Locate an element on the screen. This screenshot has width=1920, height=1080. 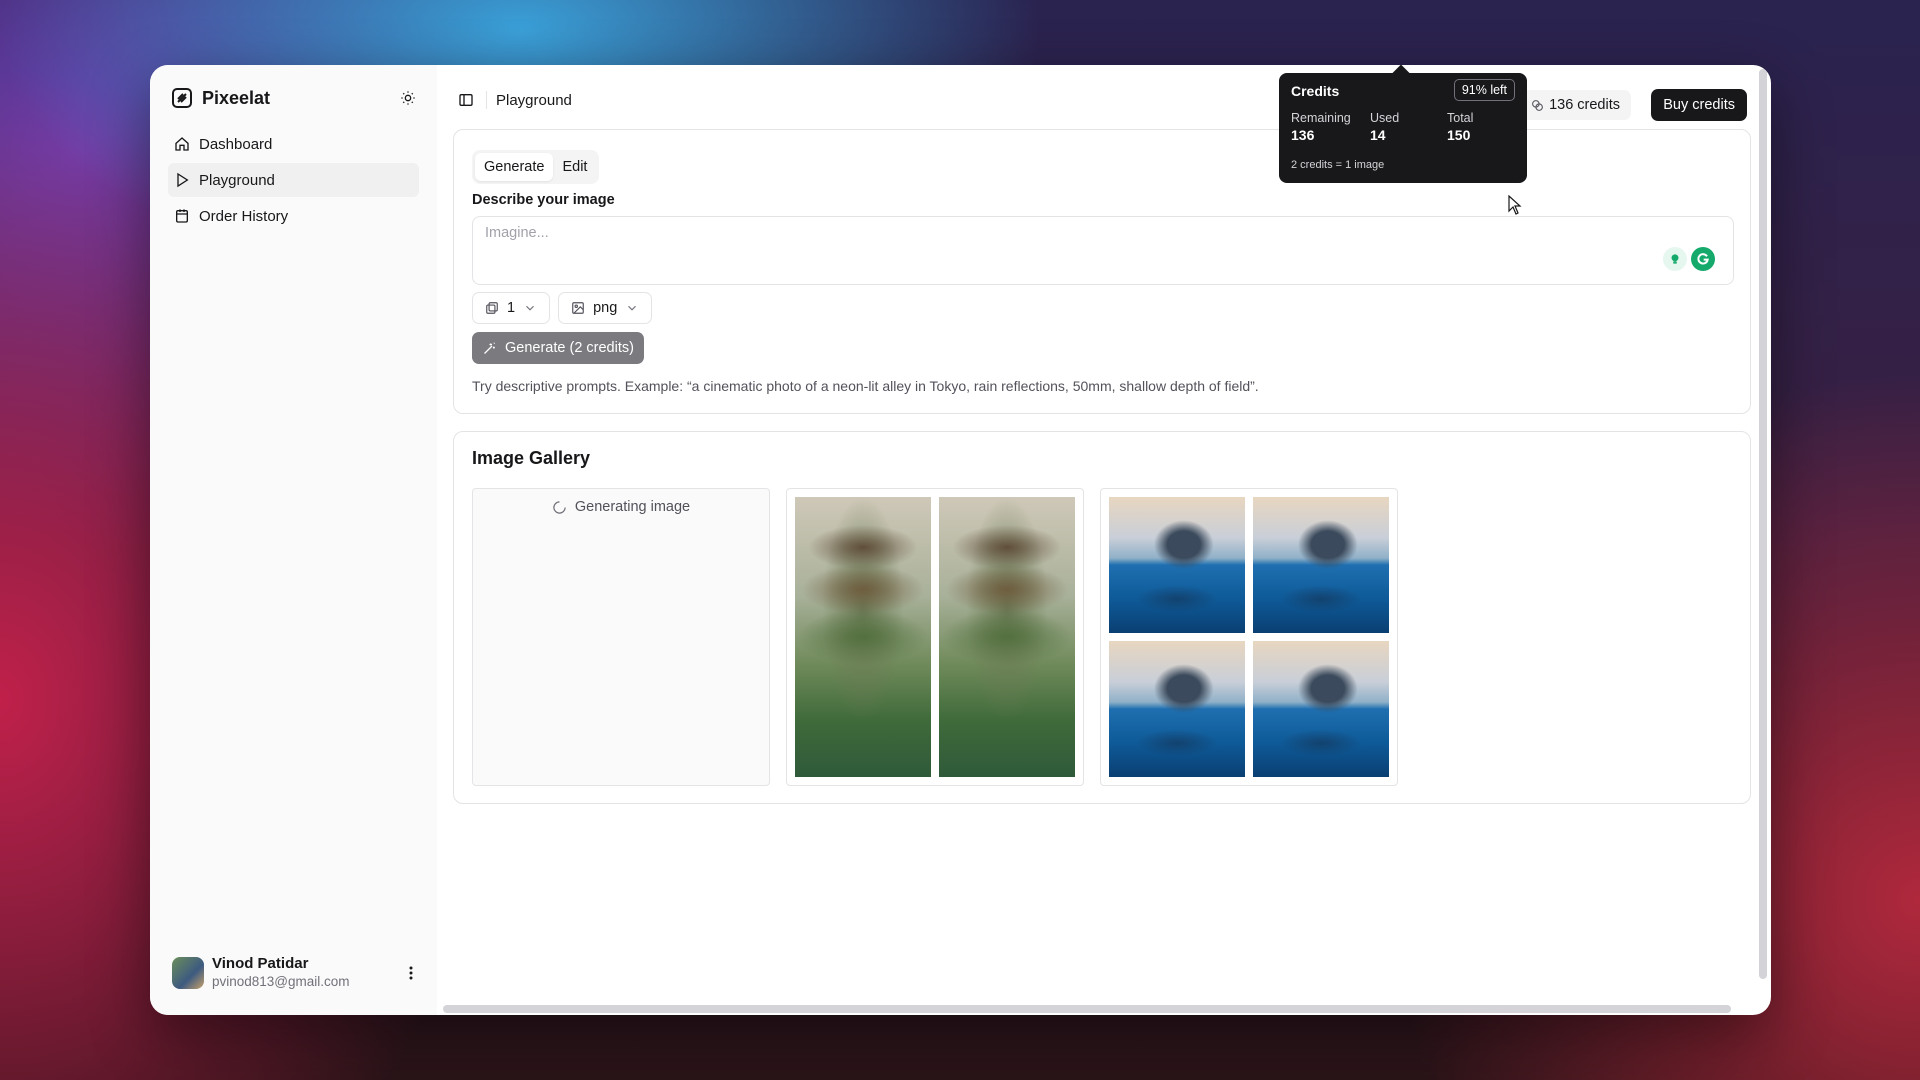
options-row: 1 png is located at coordinates (562, 308).